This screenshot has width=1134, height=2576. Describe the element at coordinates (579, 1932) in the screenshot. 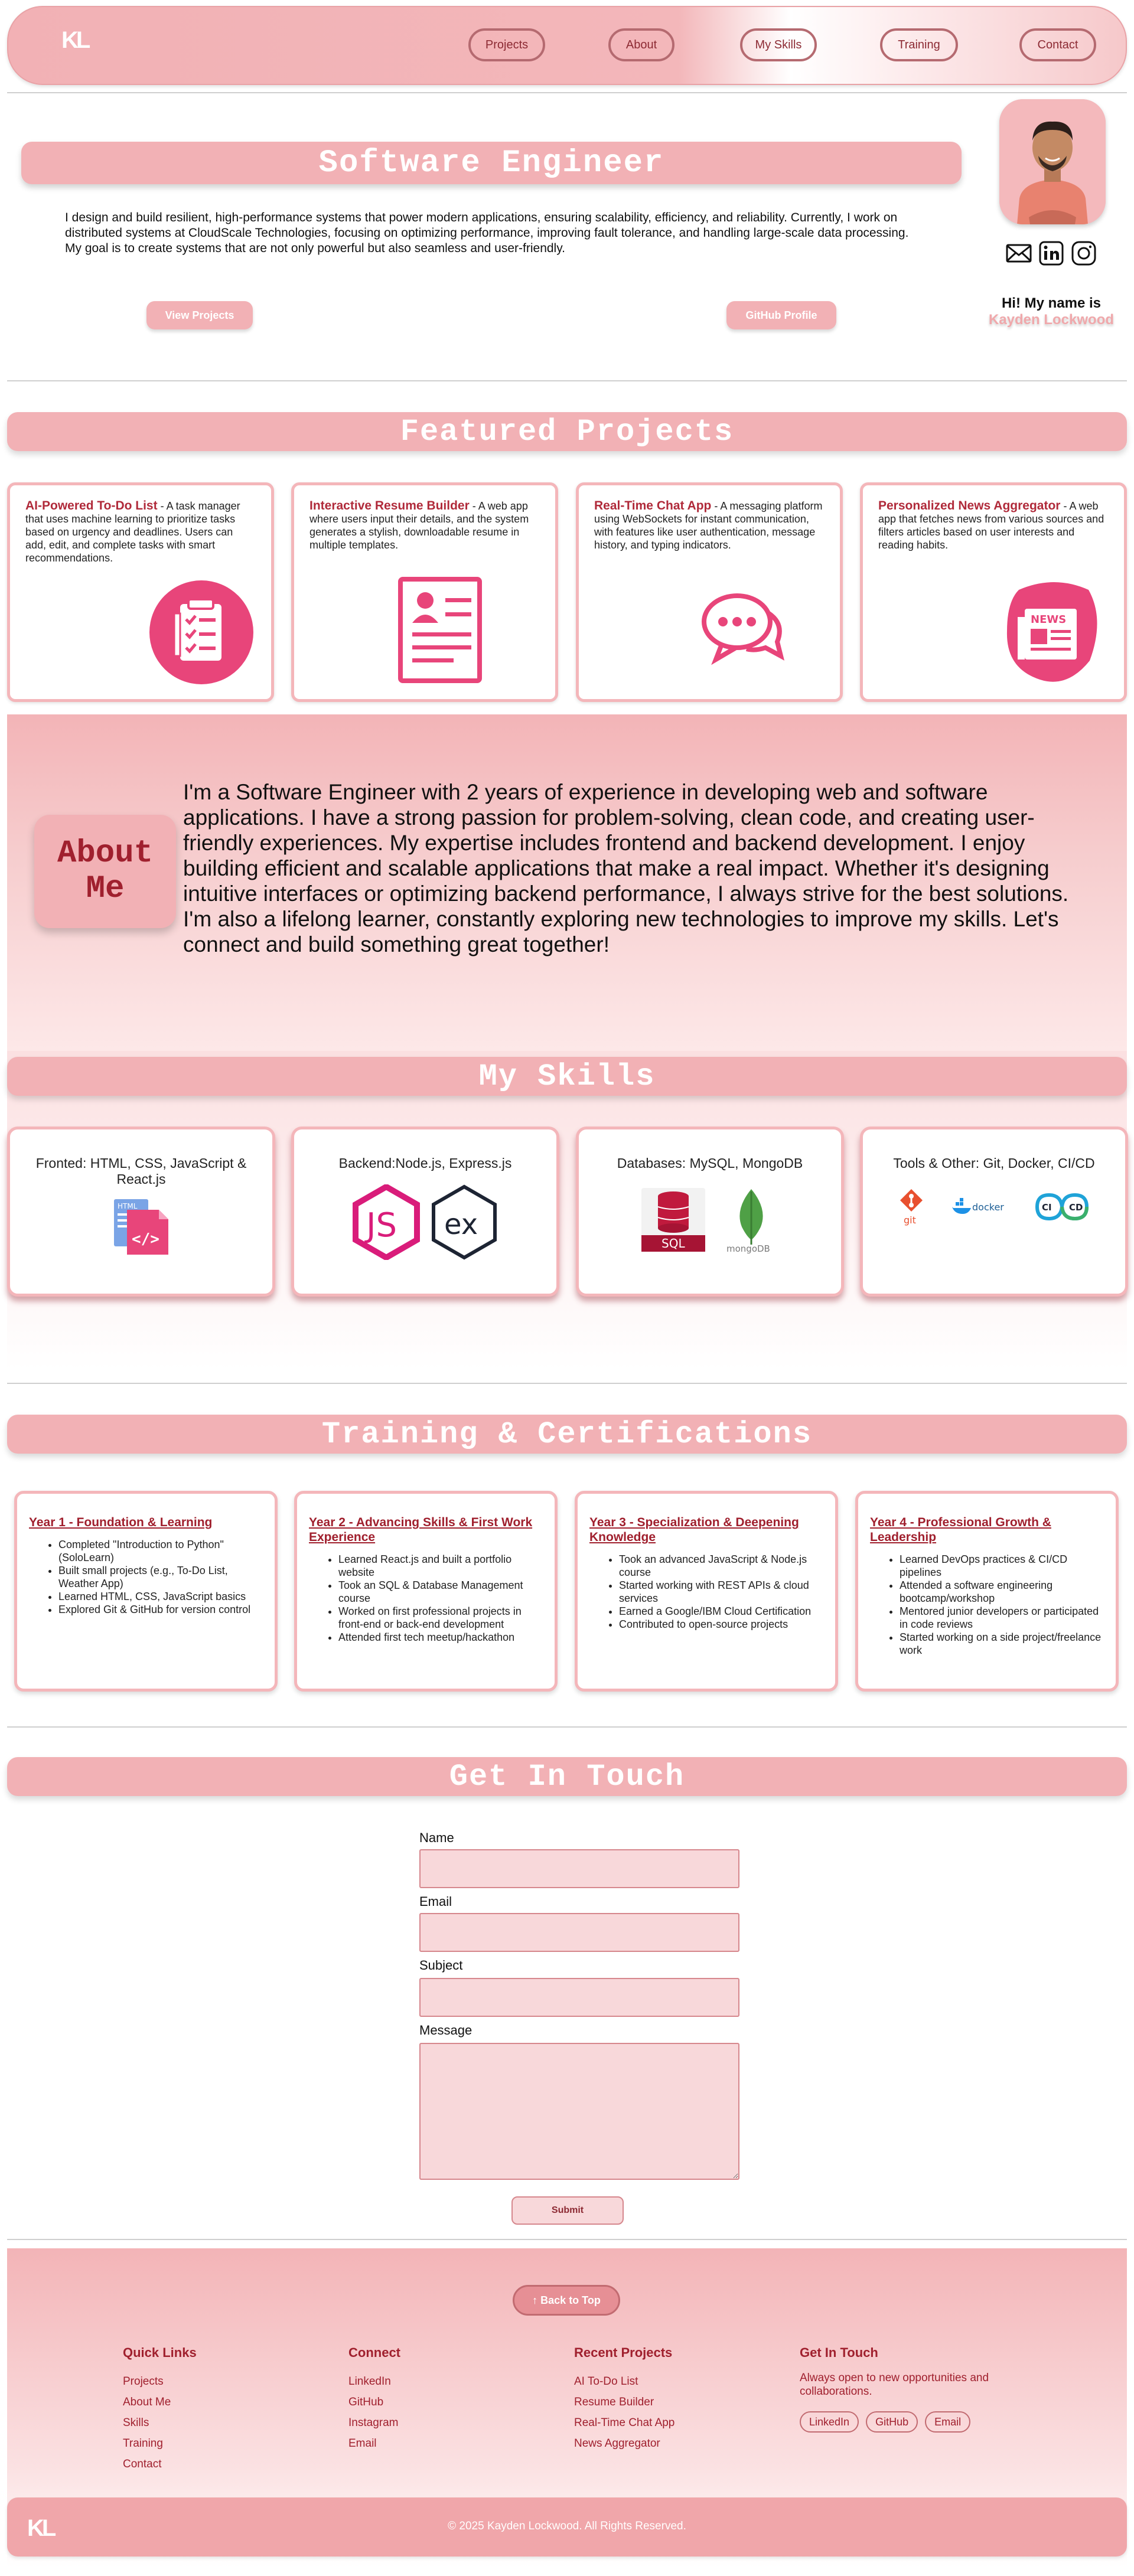

I see `email-field` at that location.